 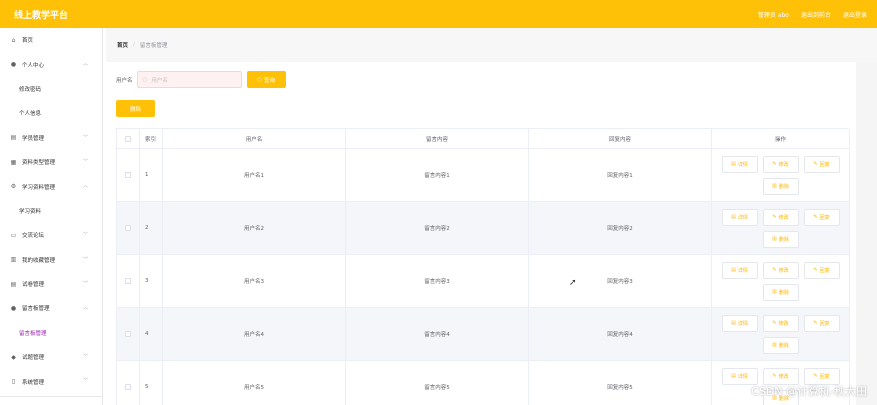 What do you see at coordinates (33, 382) in the screenshot?
I see `sidebar-item-label: 系统管理` at bounding box center [33, 382].